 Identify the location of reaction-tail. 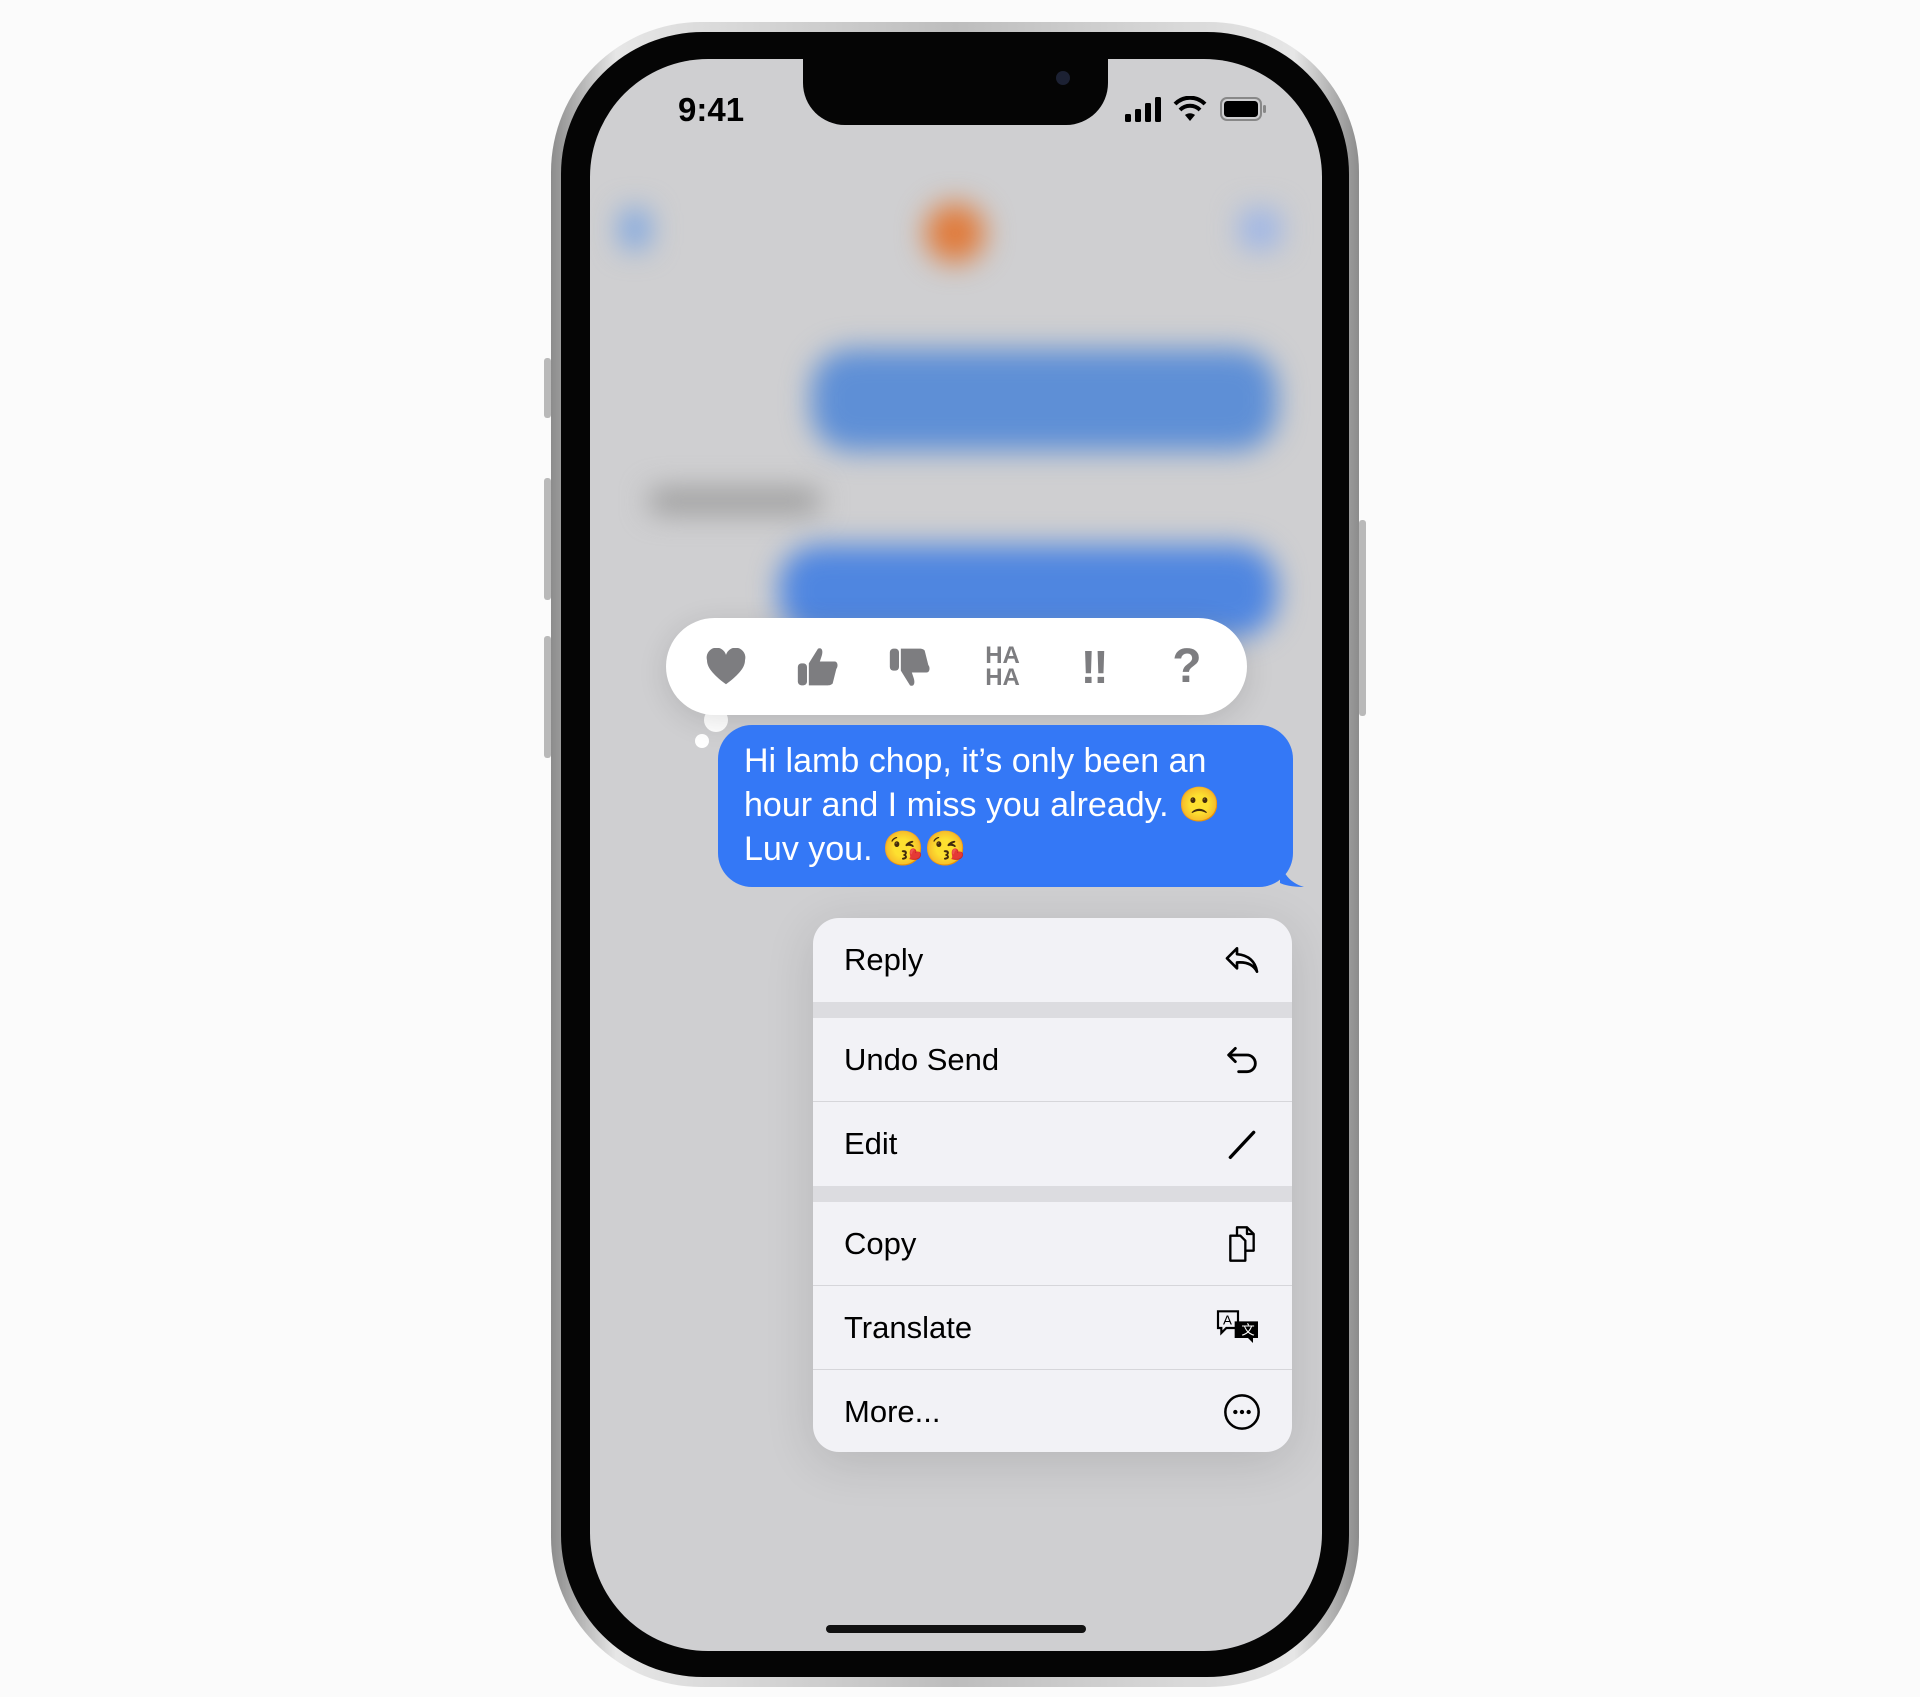
(702, 741).